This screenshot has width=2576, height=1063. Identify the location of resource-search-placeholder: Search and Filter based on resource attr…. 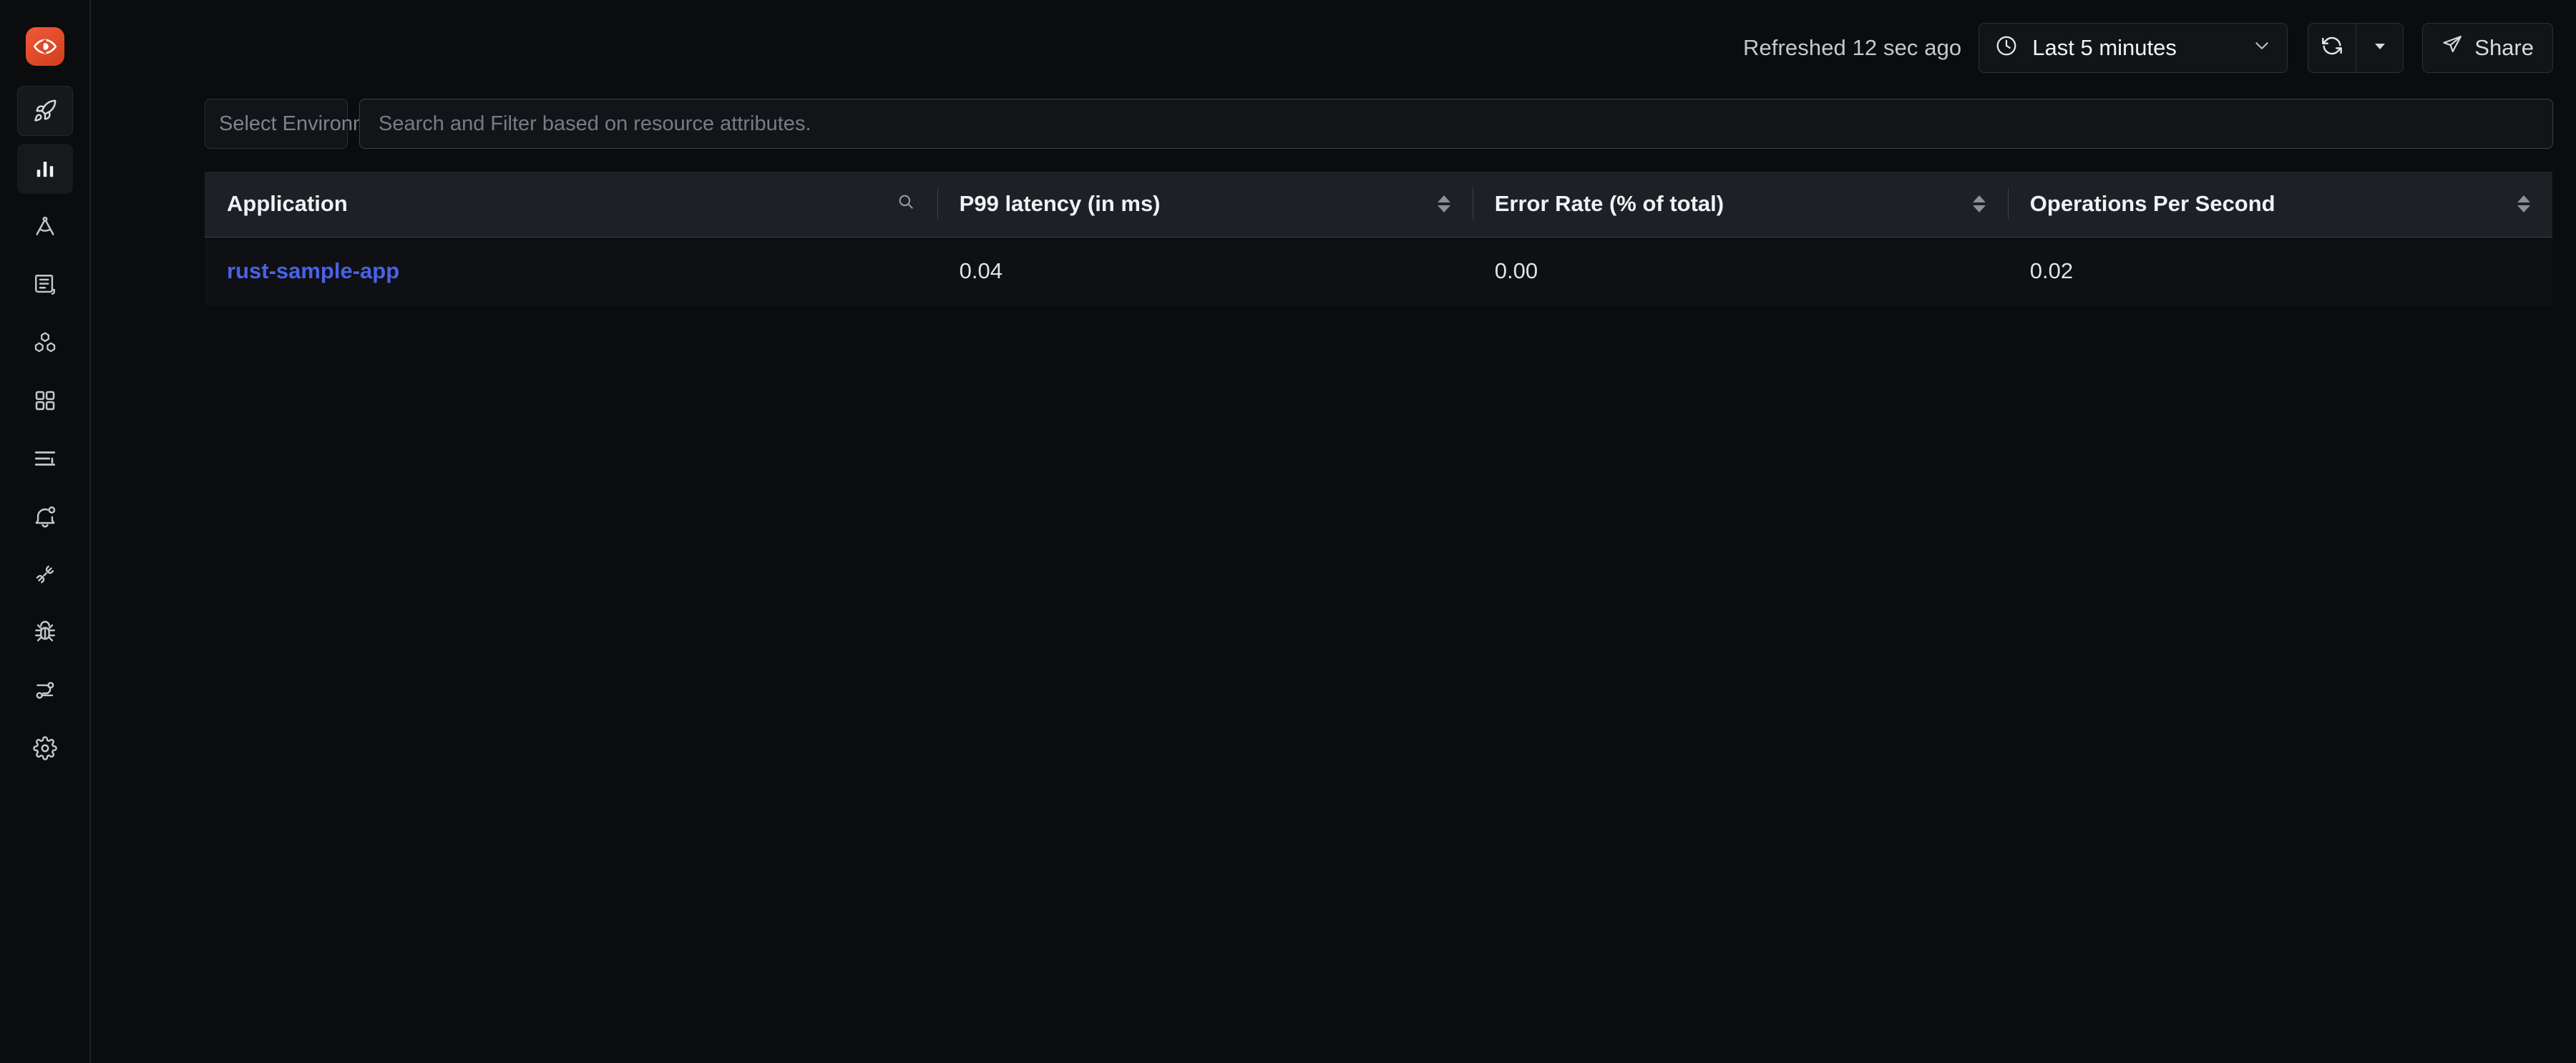
(595, 123).